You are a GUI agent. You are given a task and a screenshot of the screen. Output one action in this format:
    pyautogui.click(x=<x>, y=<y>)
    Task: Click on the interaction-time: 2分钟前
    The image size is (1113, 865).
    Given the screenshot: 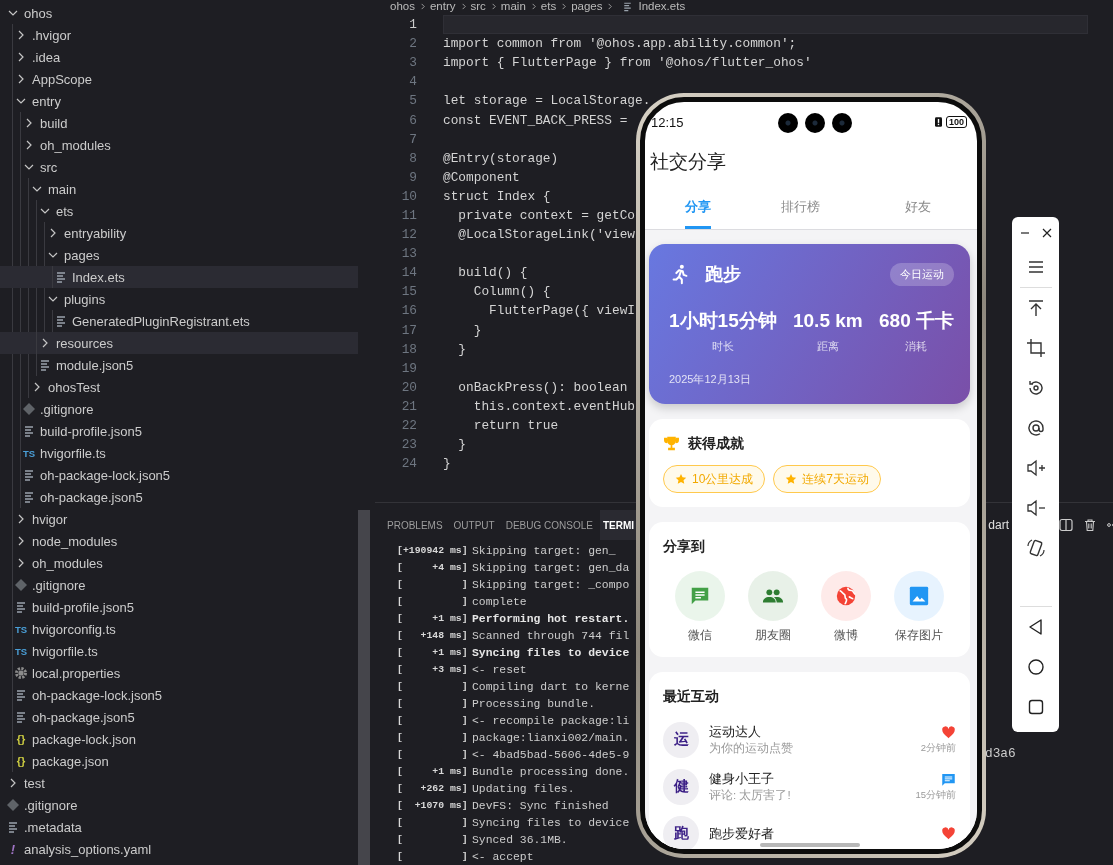 What is the action you would take?
    pyautogui.click(x=938, y=748)
    